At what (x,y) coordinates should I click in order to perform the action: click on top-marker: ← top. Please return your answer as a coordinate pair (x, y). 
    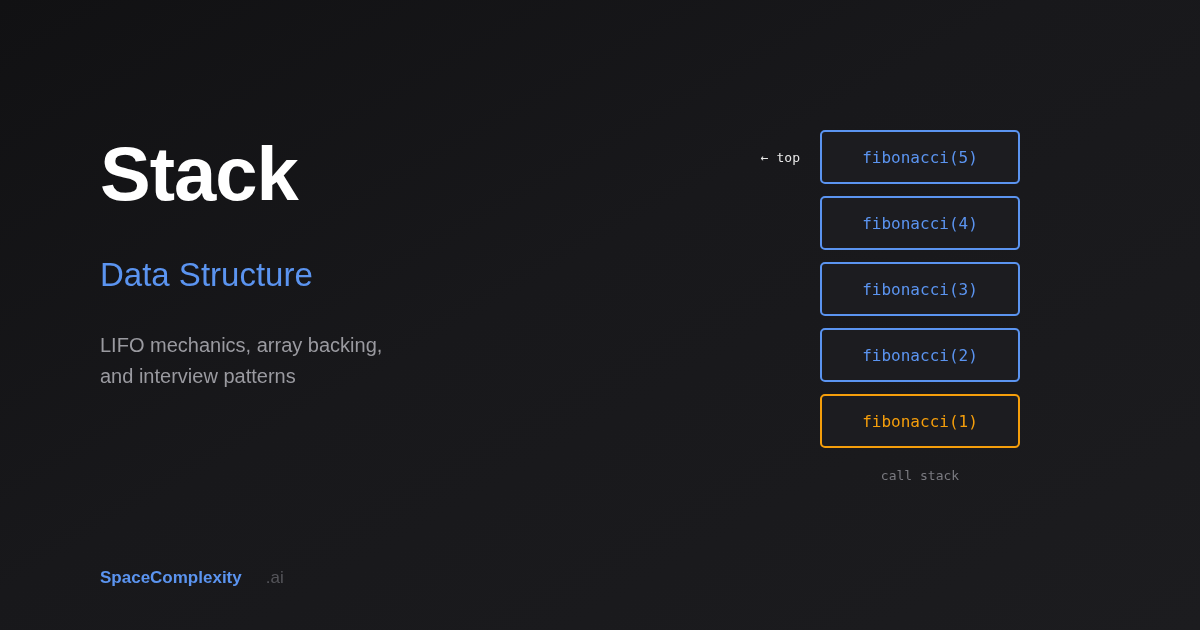
    Looking at the image, I should click on (780, 157).